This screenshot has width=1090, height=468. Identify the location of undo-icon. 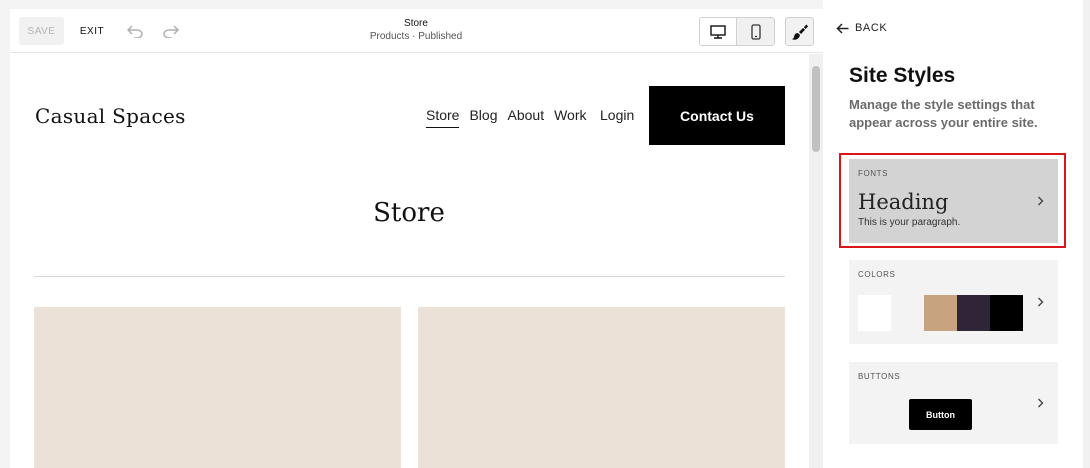
(135, 31).